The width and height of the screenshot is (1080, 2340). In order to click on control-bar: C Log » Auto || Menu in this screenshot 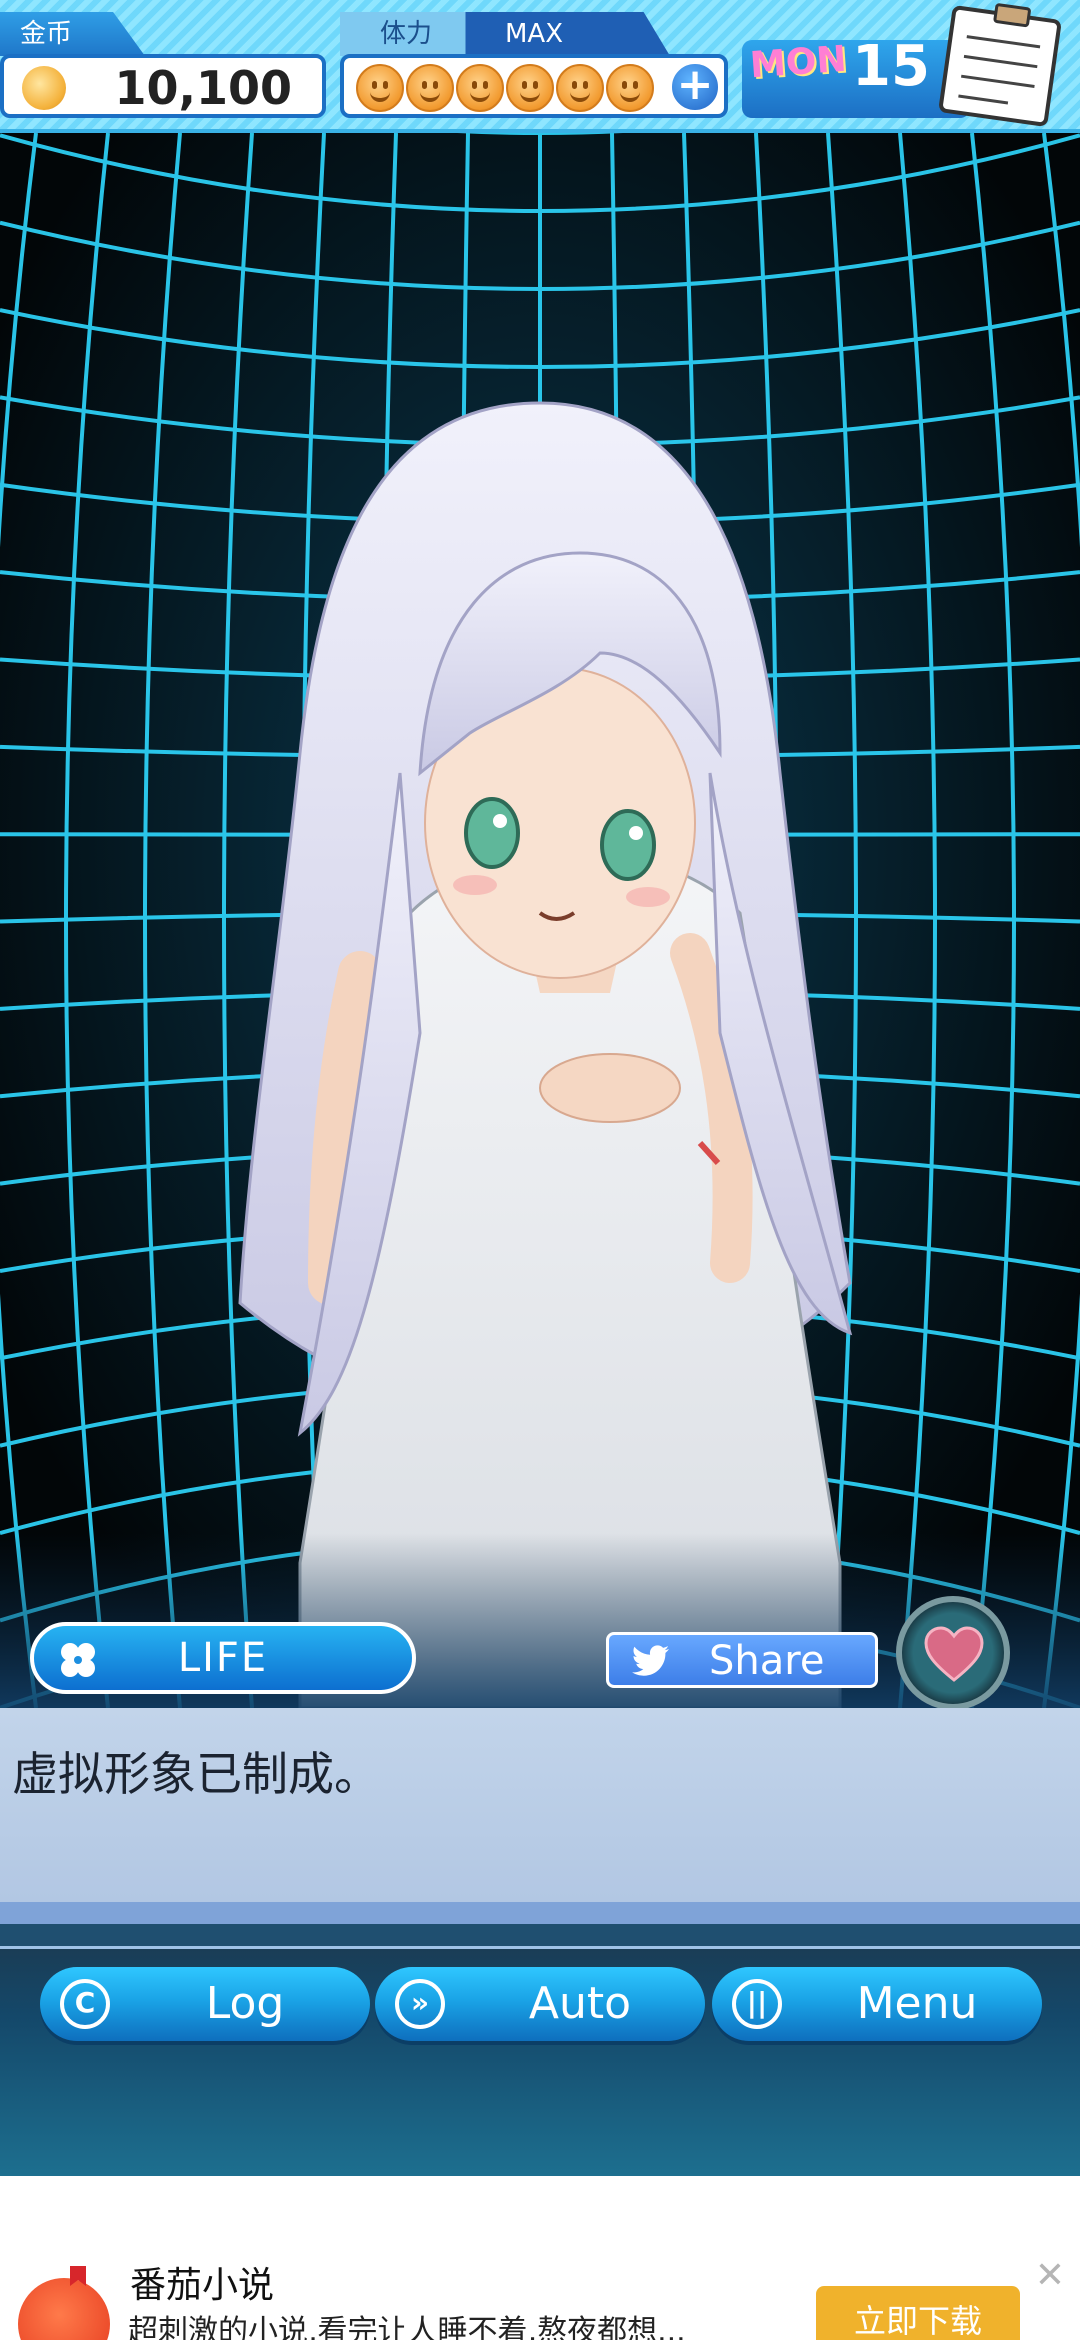, I will do `click(540, 2061)`.